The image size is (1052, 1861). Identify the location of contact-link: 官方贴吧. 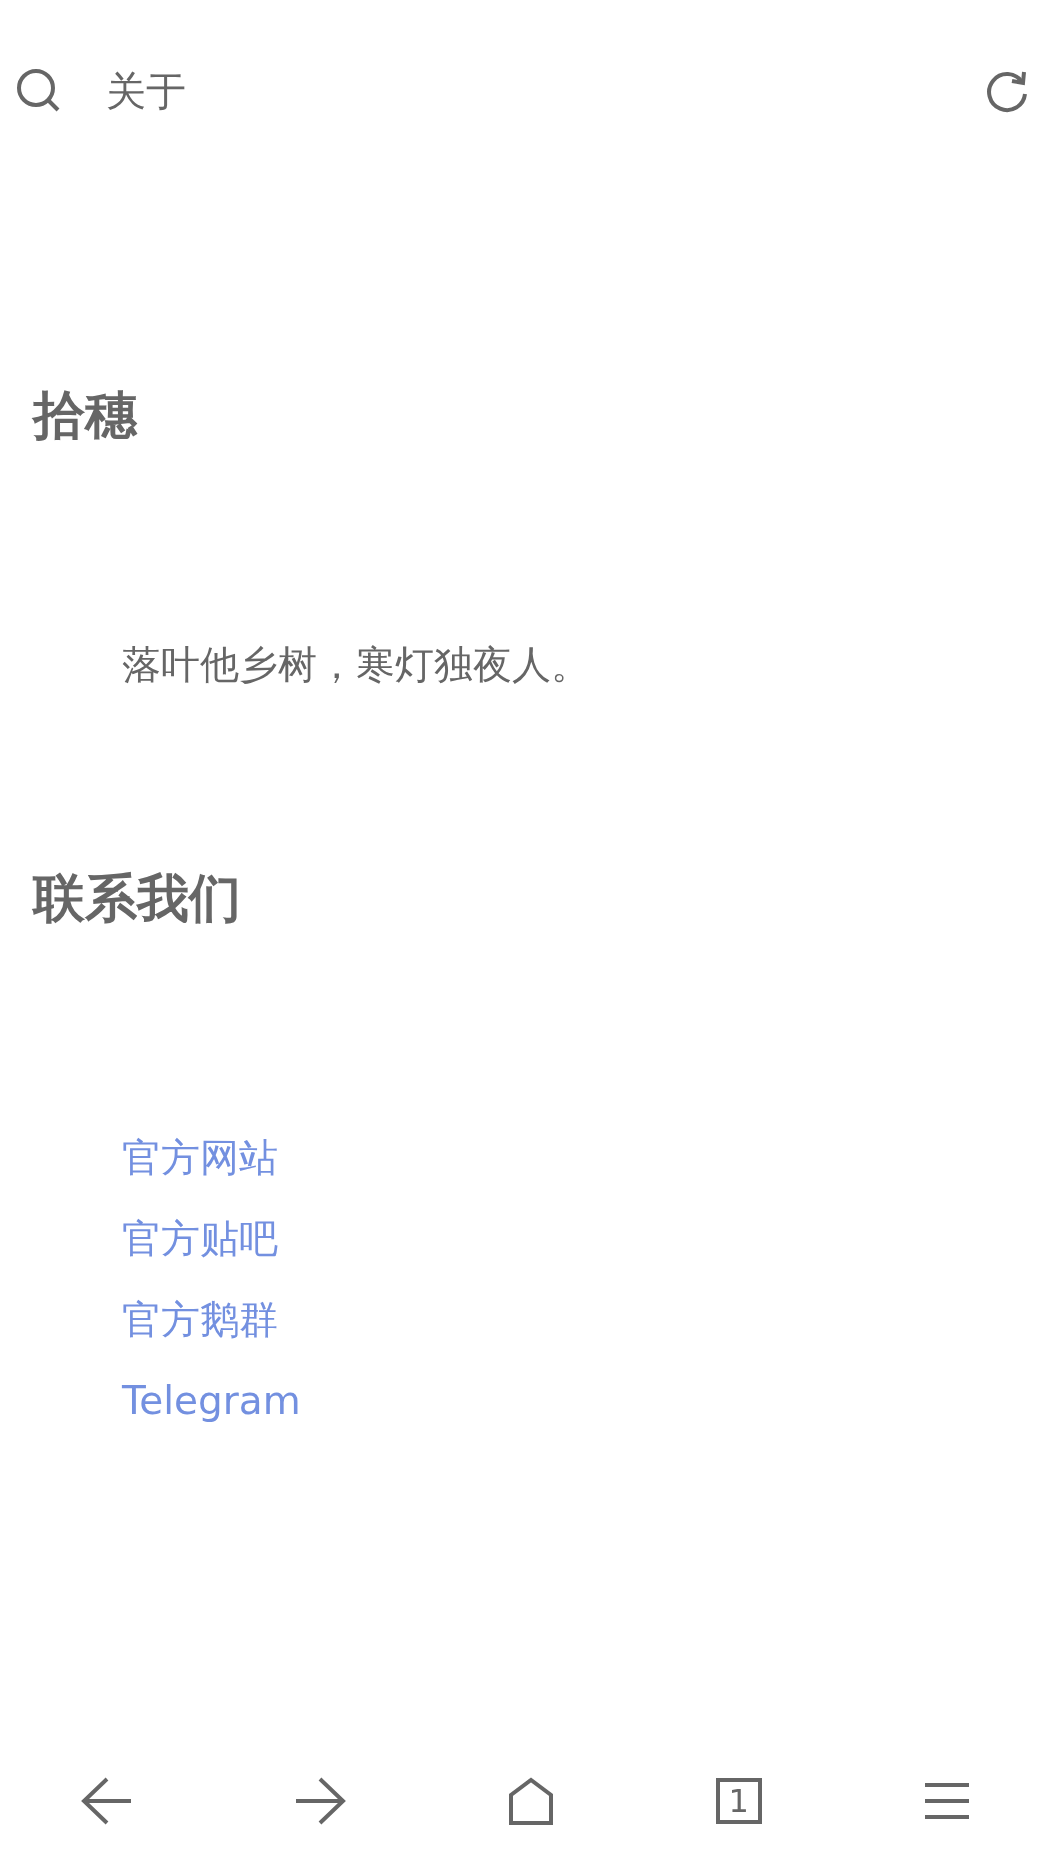
(200, 1239).